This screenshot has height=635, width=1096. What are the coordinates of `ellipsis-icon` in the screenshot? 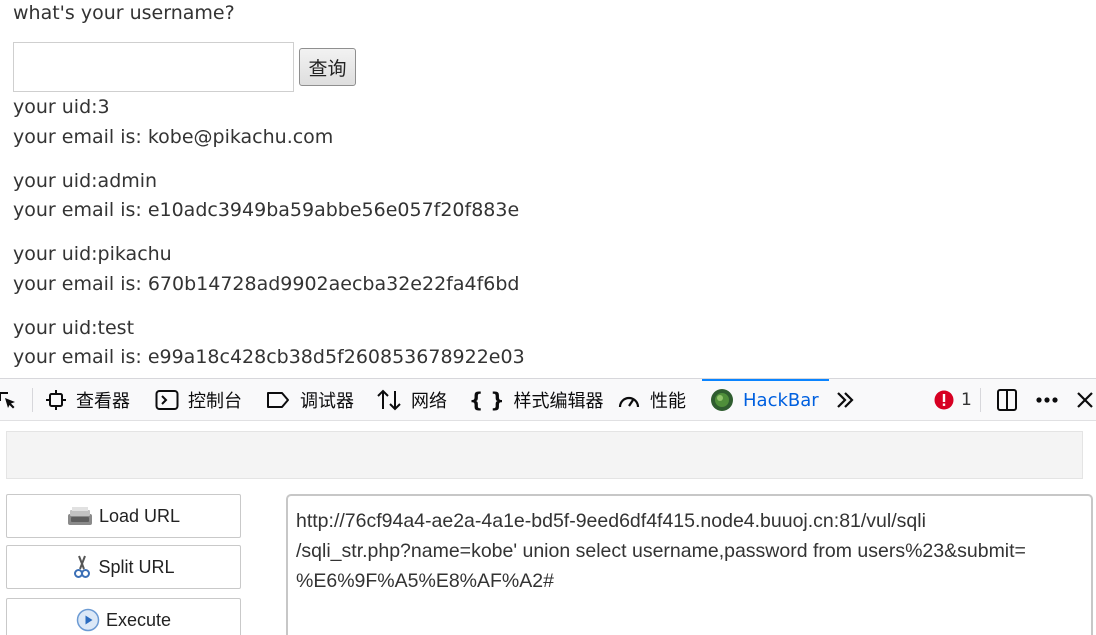 It's located at (1047, 400).